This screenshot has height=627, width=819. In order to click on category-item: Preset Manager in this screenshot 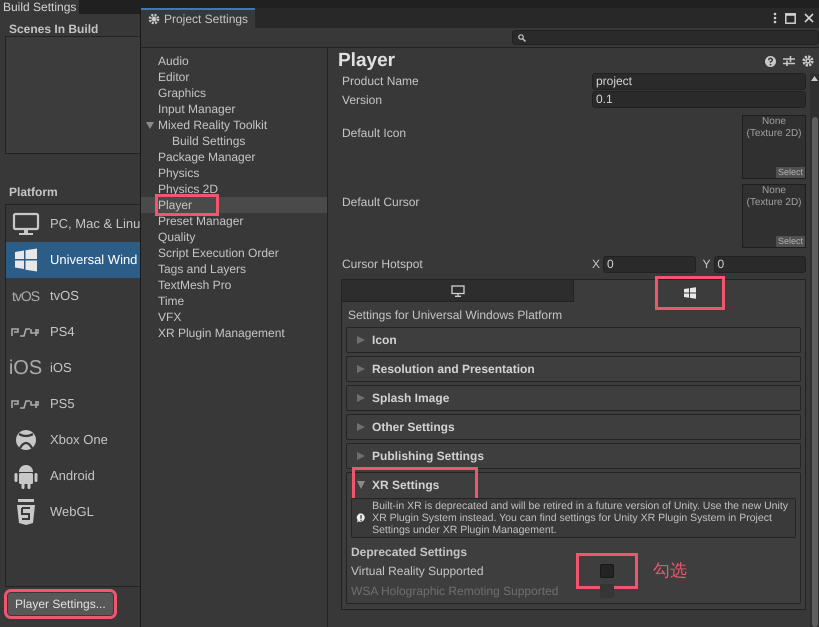, I will do `click(201, 221)`.